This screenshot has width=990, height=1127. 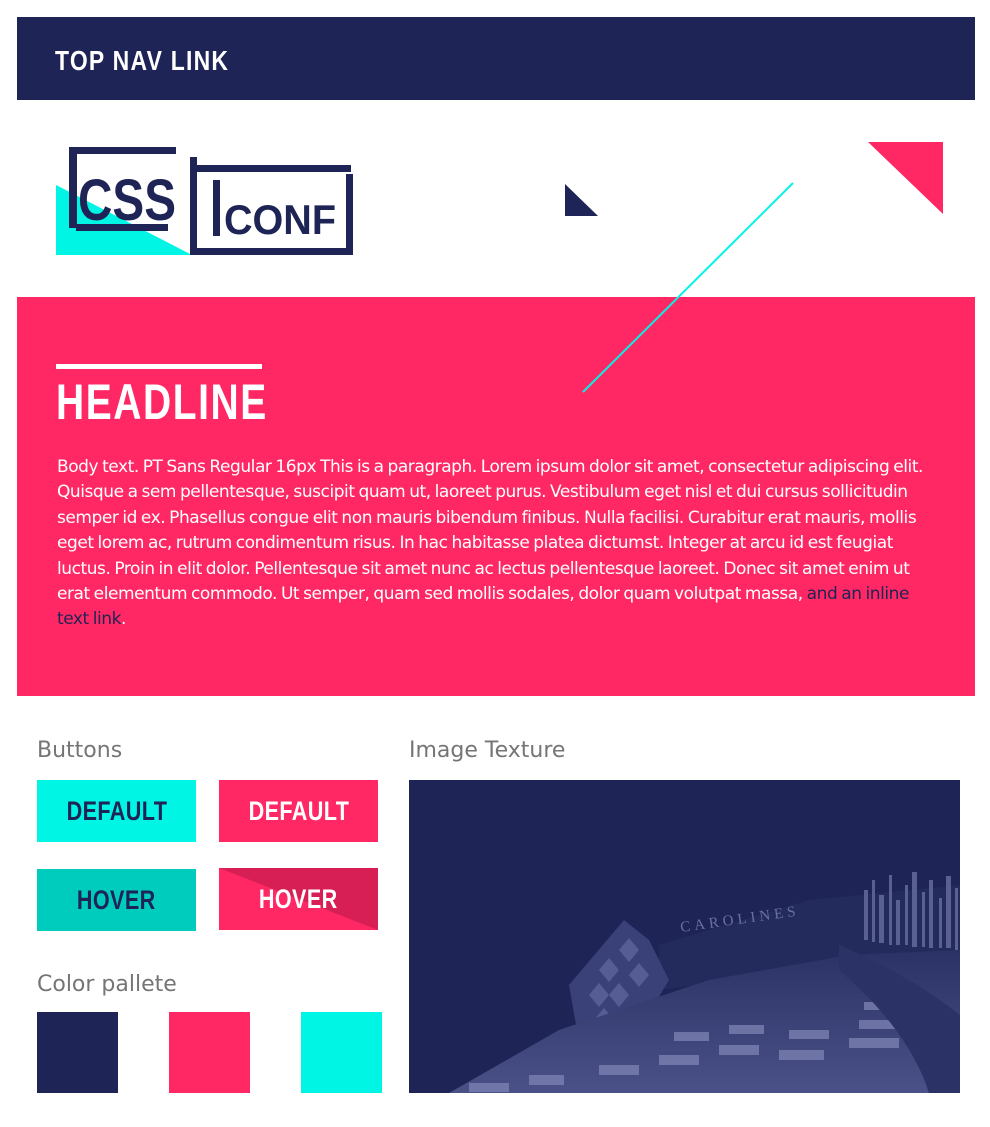 I want to click on headline-rule, so click(x=159, y=366).